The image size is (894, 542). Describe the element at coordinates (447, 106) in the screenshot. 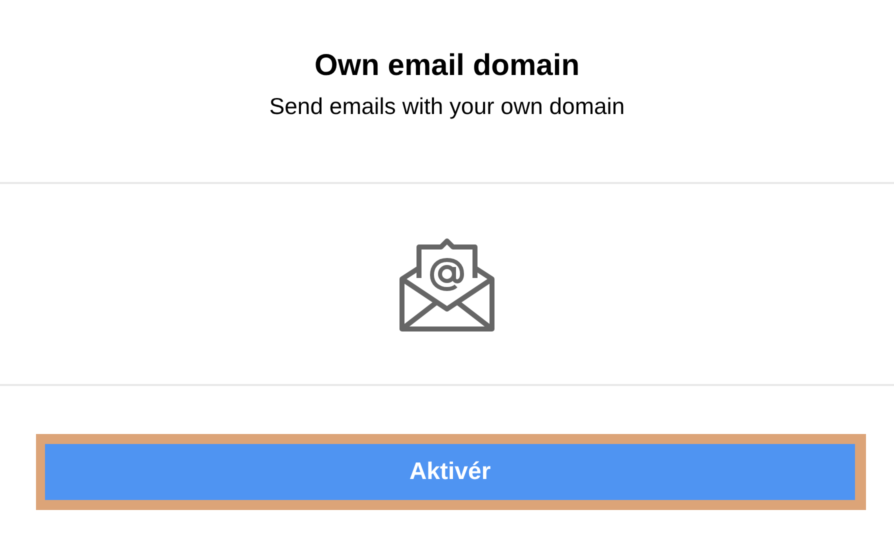

I see `subtitle: Send emails with your own domain` at that location.